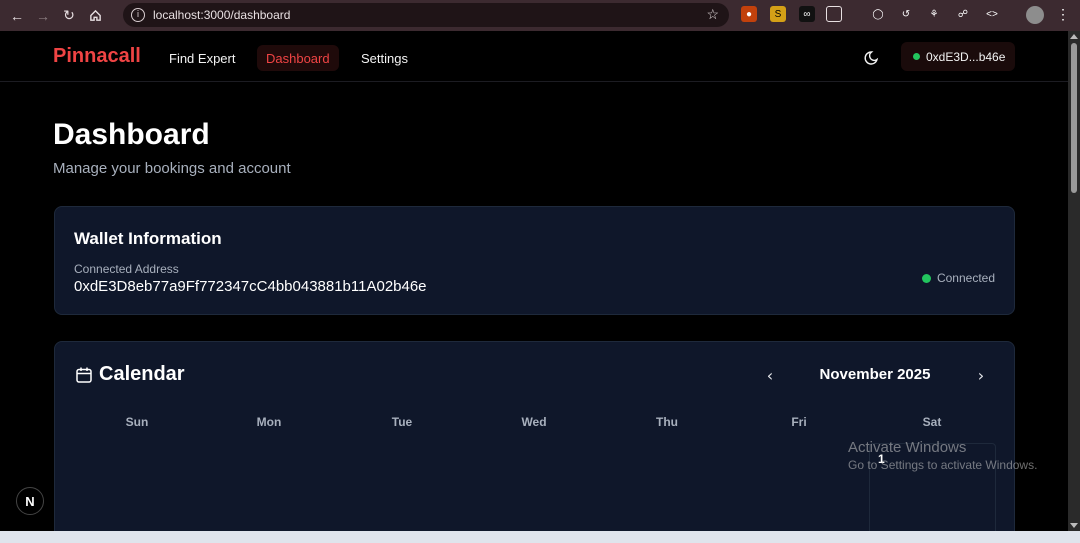 This screenshot has width=1080, height=543. Describe the element at coordinates (221, 15) in the screenshot. I see `url-text: localhost:3000/dashboard` at that location.